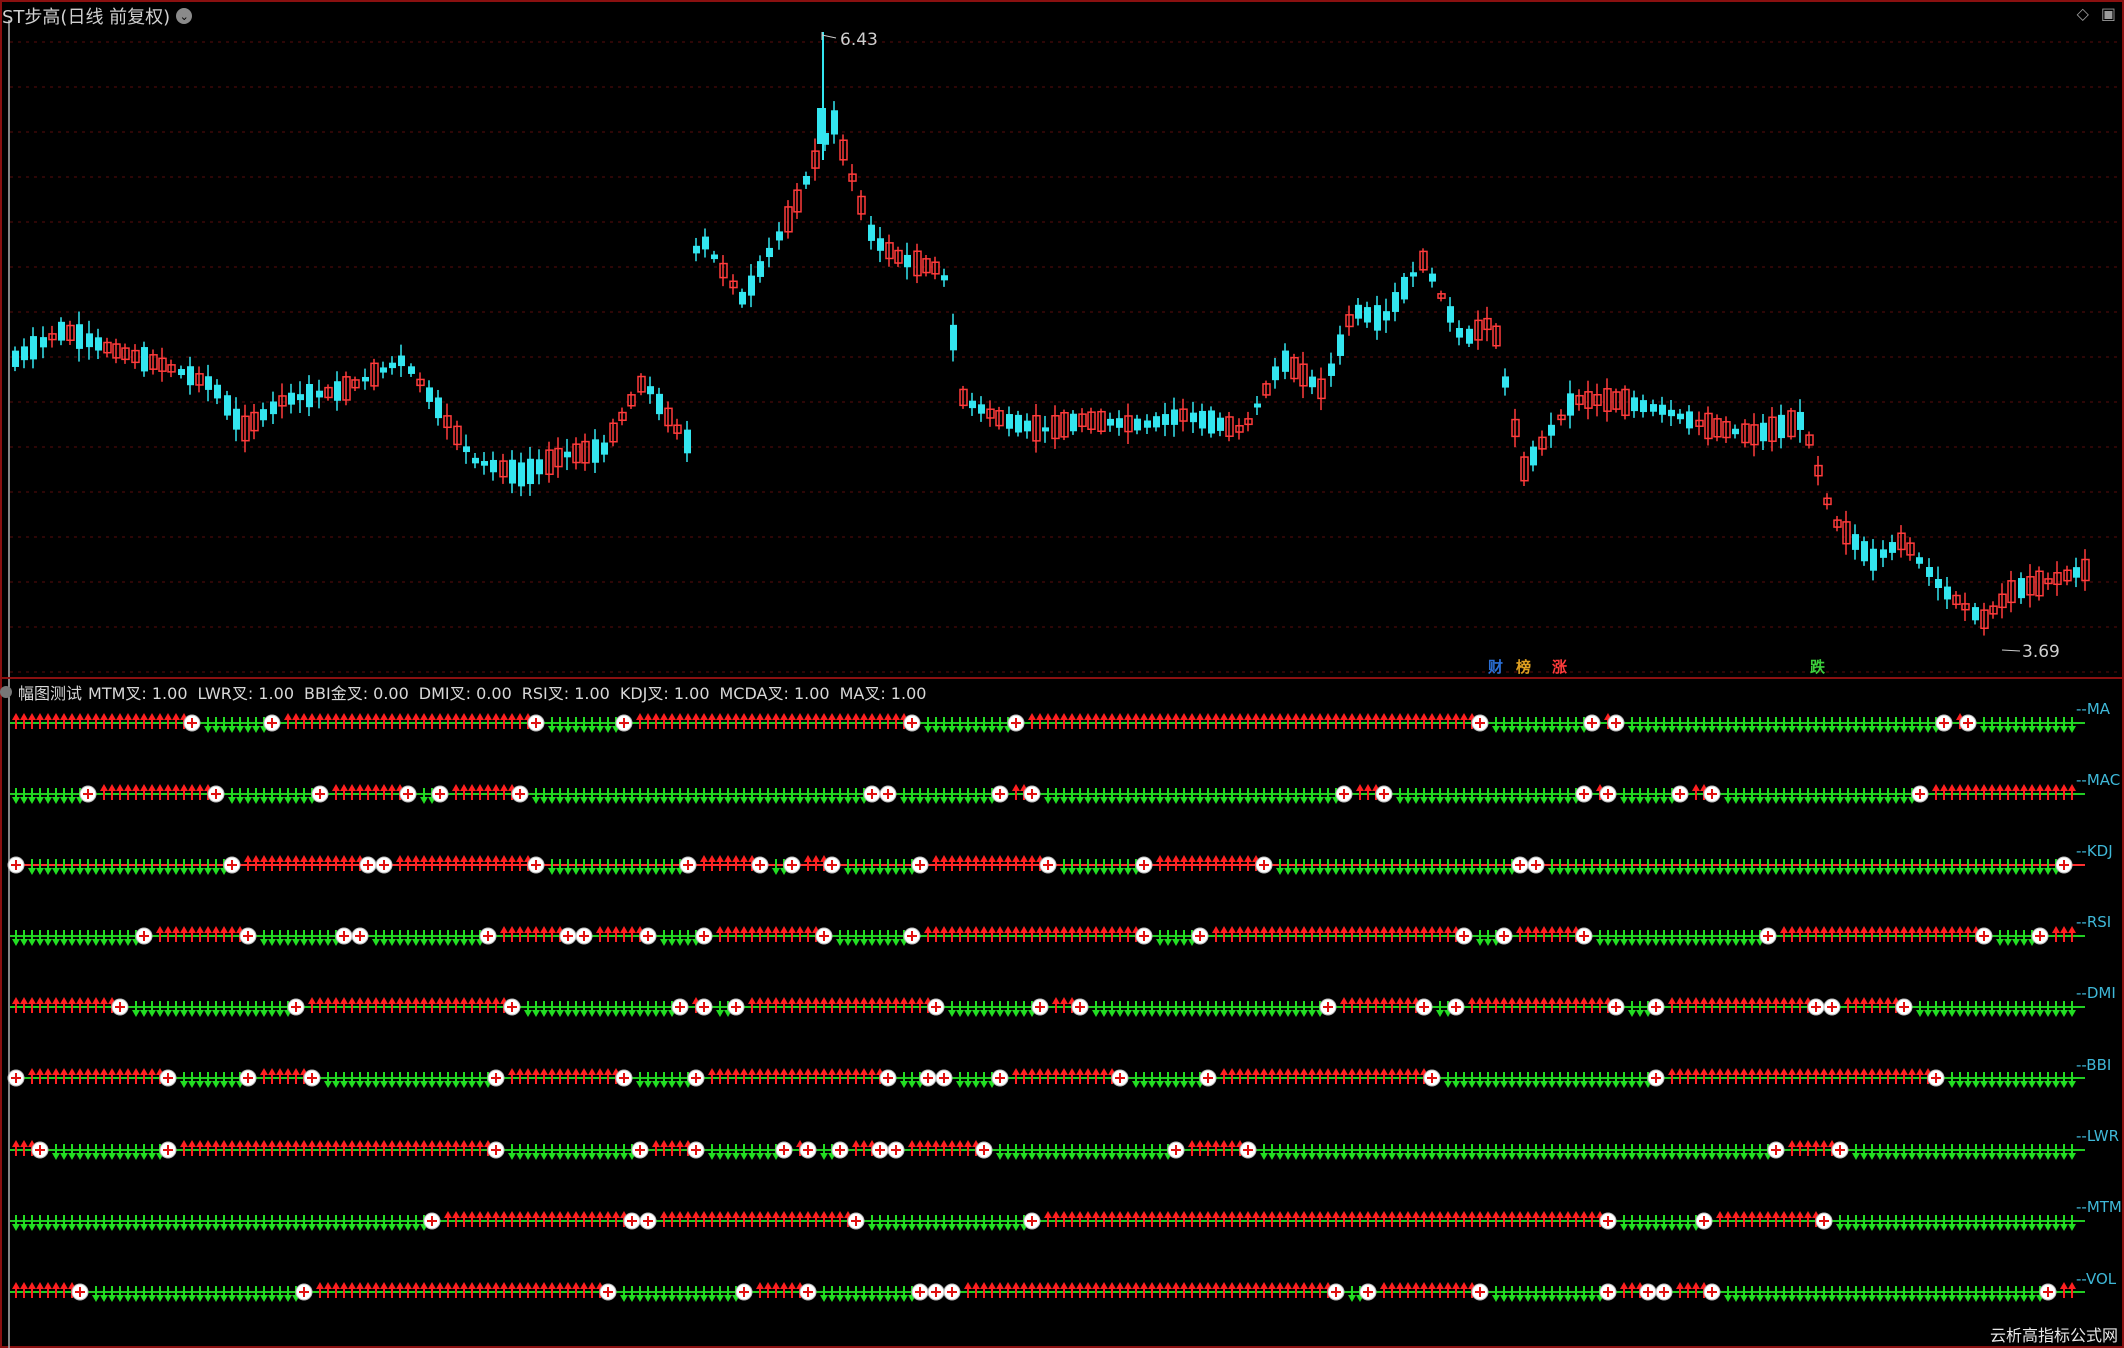  What do you see at coordinates (1559, 667) in the screenshot?
I see `badge-limit-up: 涨` at bounding box center [1559, 667].